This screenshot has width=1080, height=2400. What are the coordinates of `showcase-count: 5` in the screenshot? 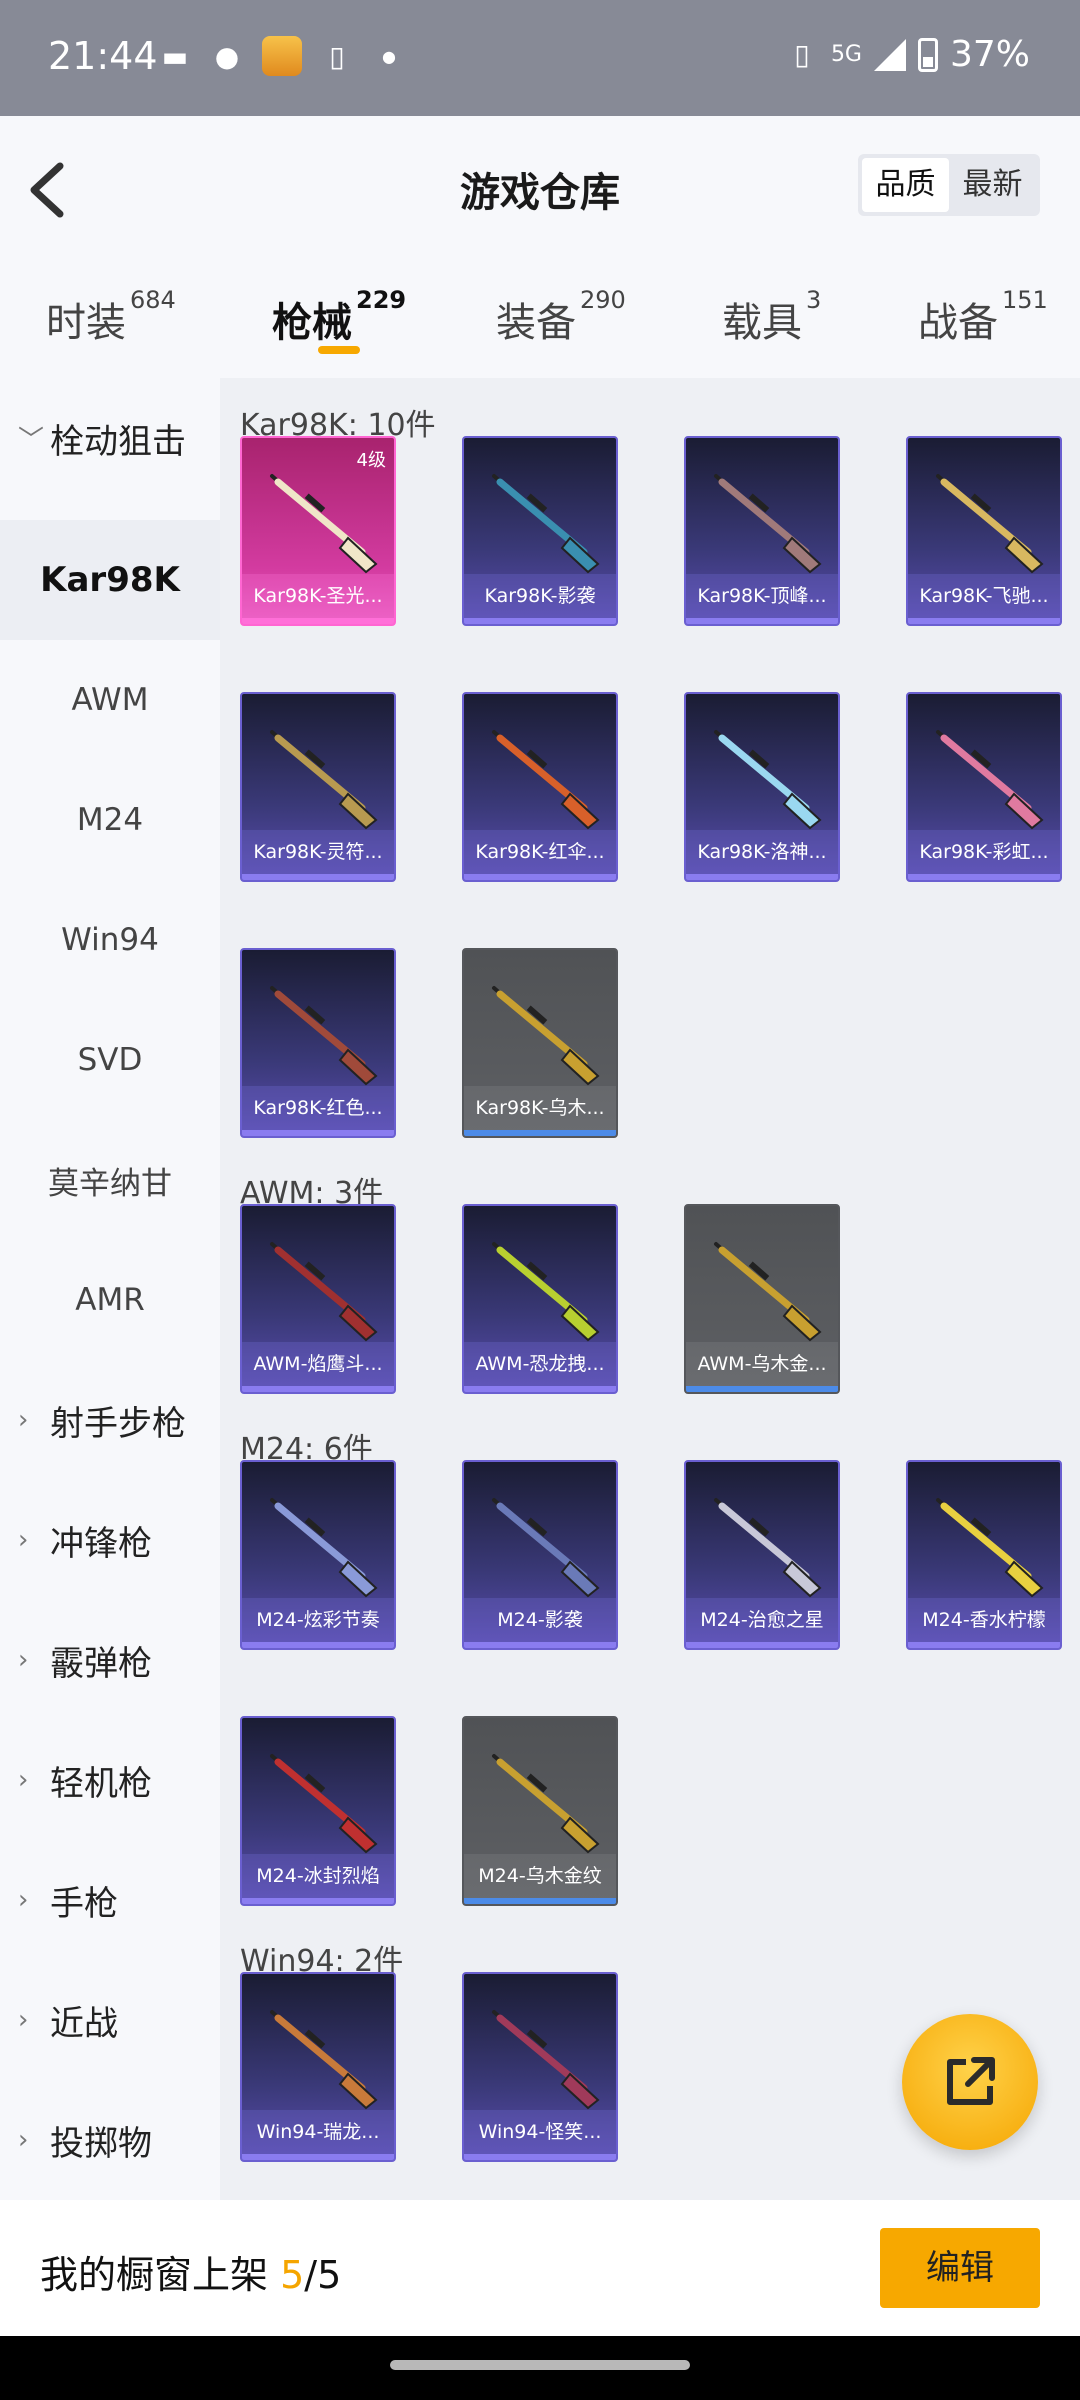 It's located at (292, 2275).